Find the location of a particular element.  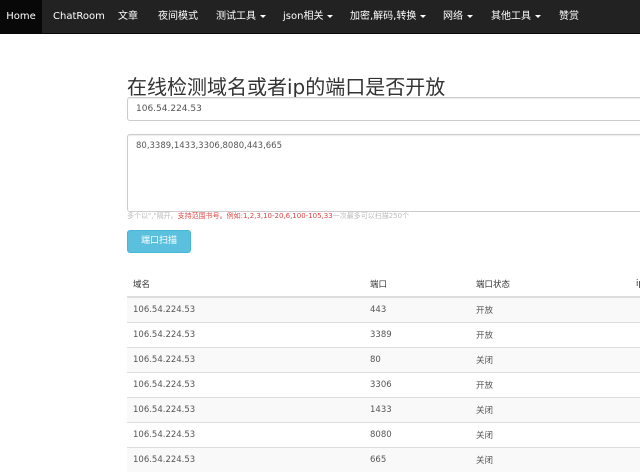

nav-home-label: Home is located at coordinates (21, 16).